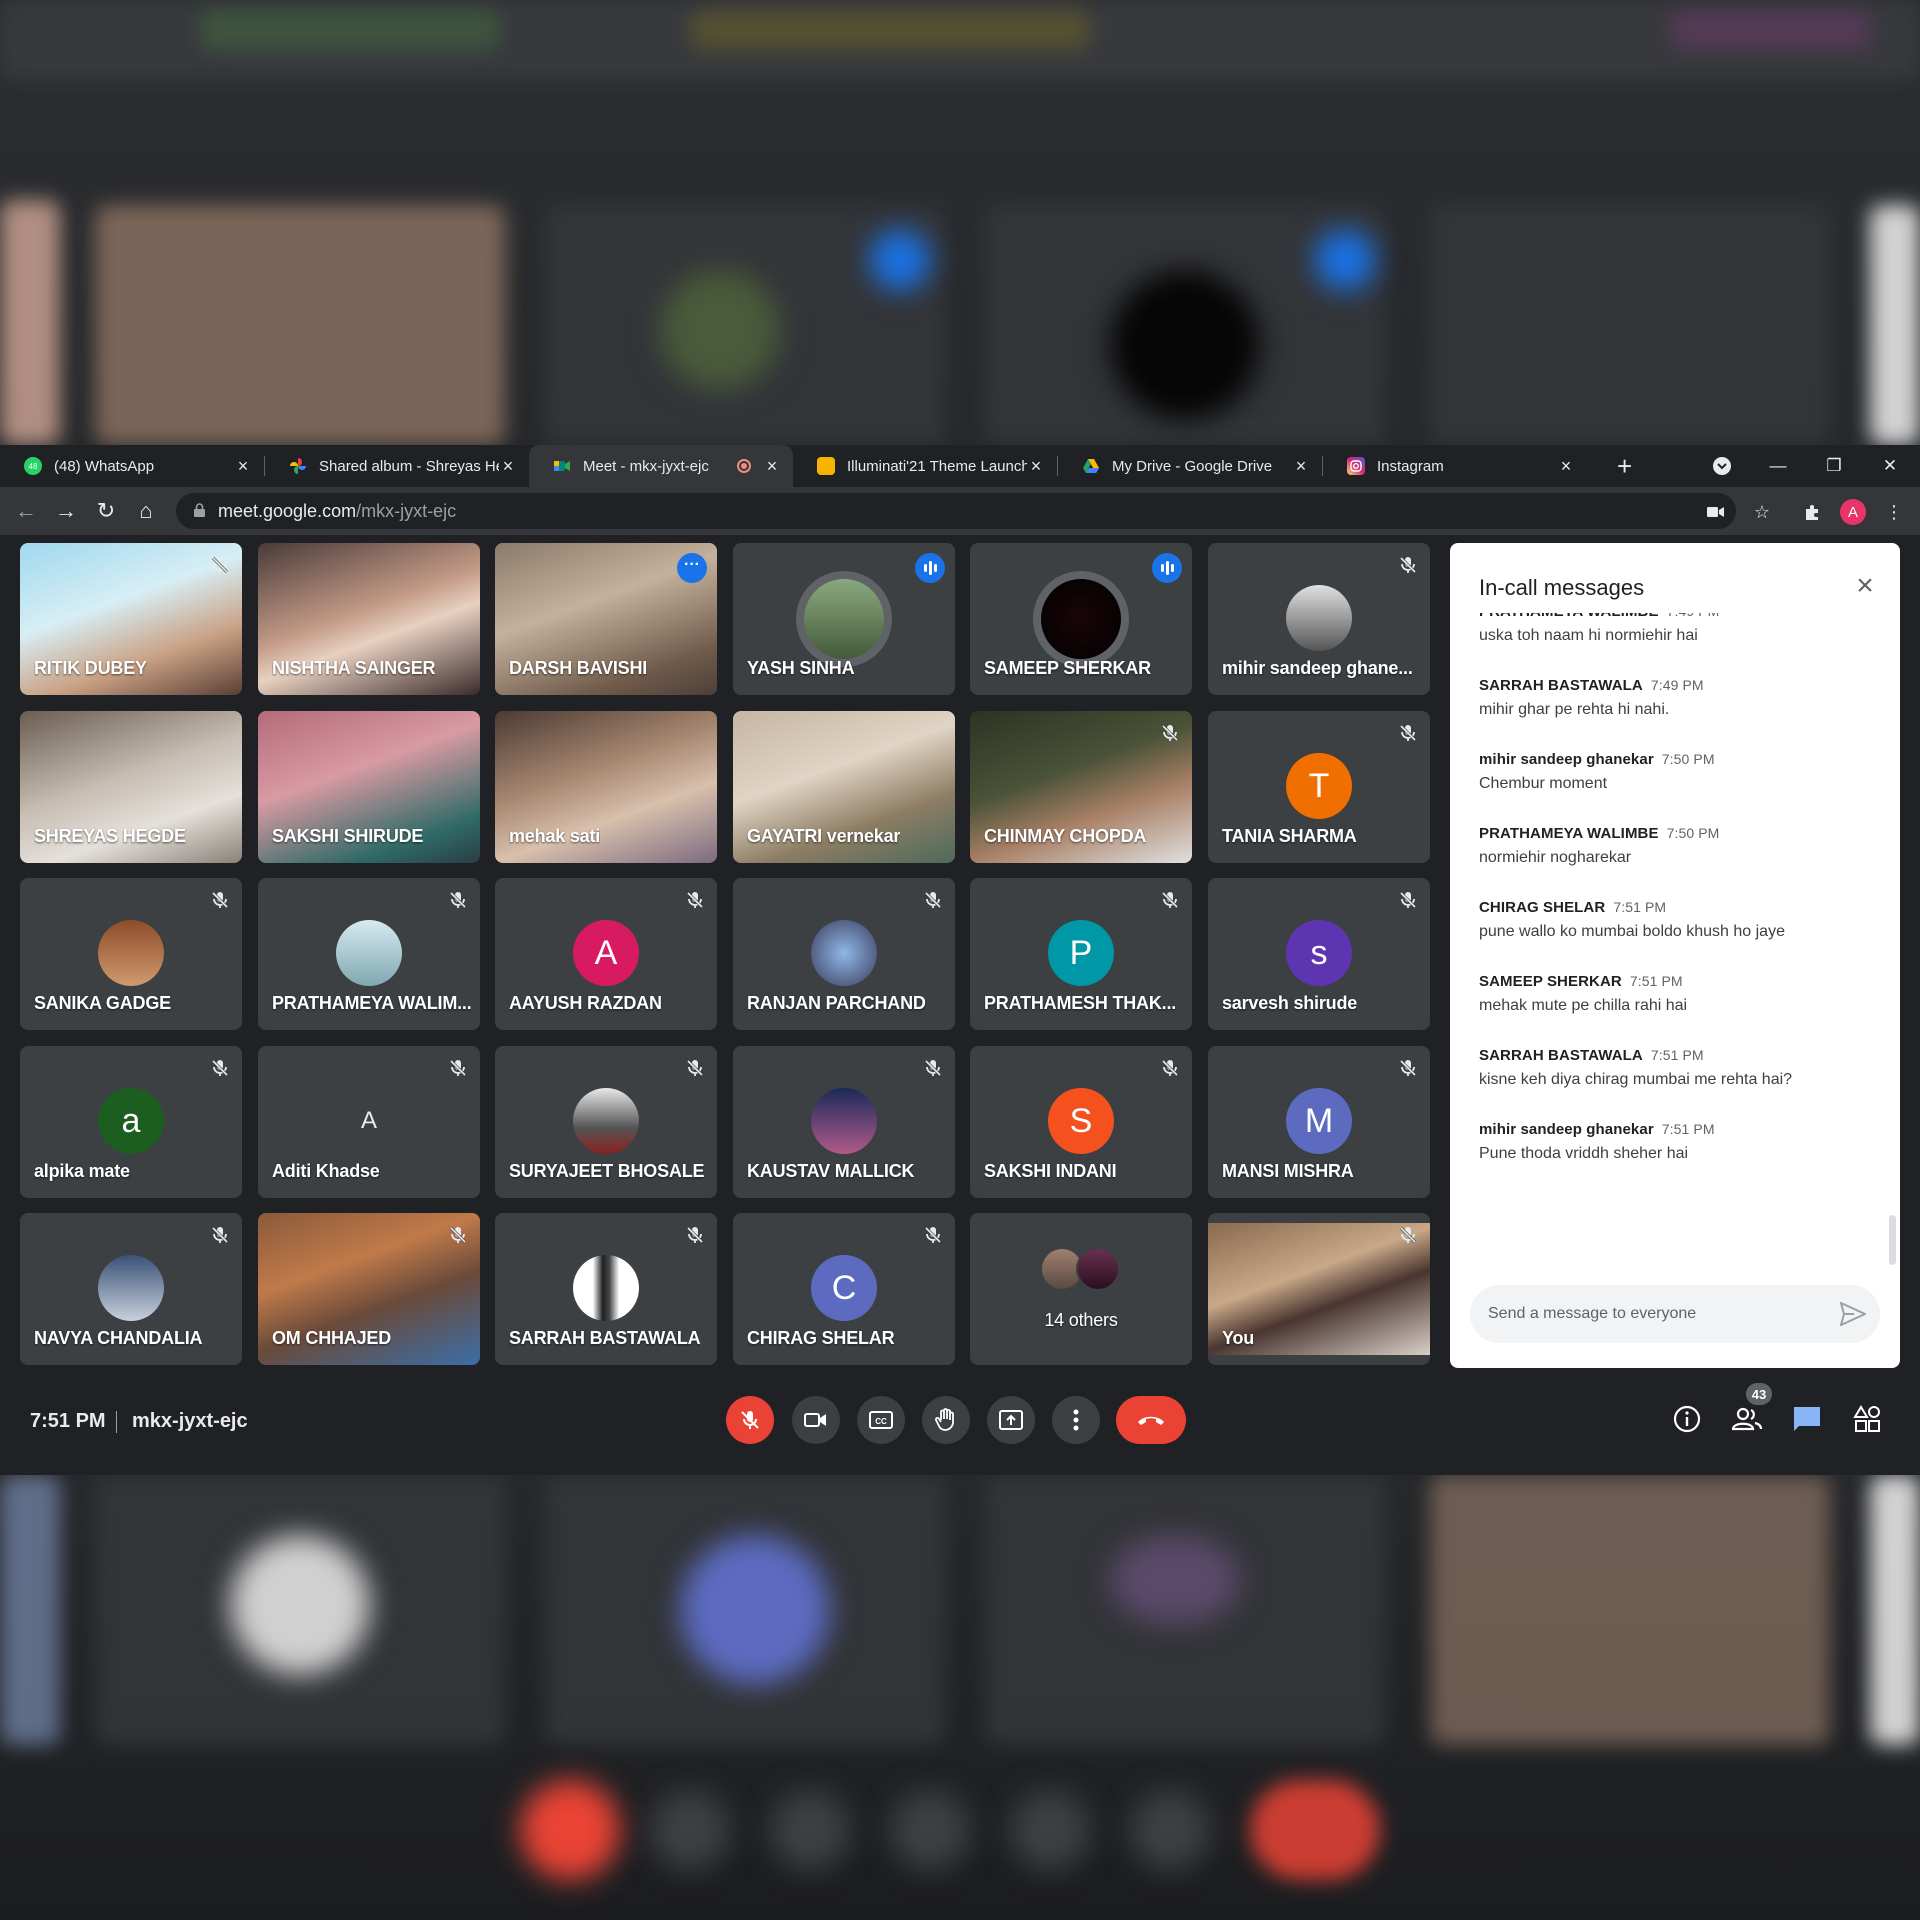 This screenshot has height=1920, width=1920. What do you see at coordinates (1408, 1068) in the screenshot?
I see `mic-off-icon` at bounding box center [1408, 1068].